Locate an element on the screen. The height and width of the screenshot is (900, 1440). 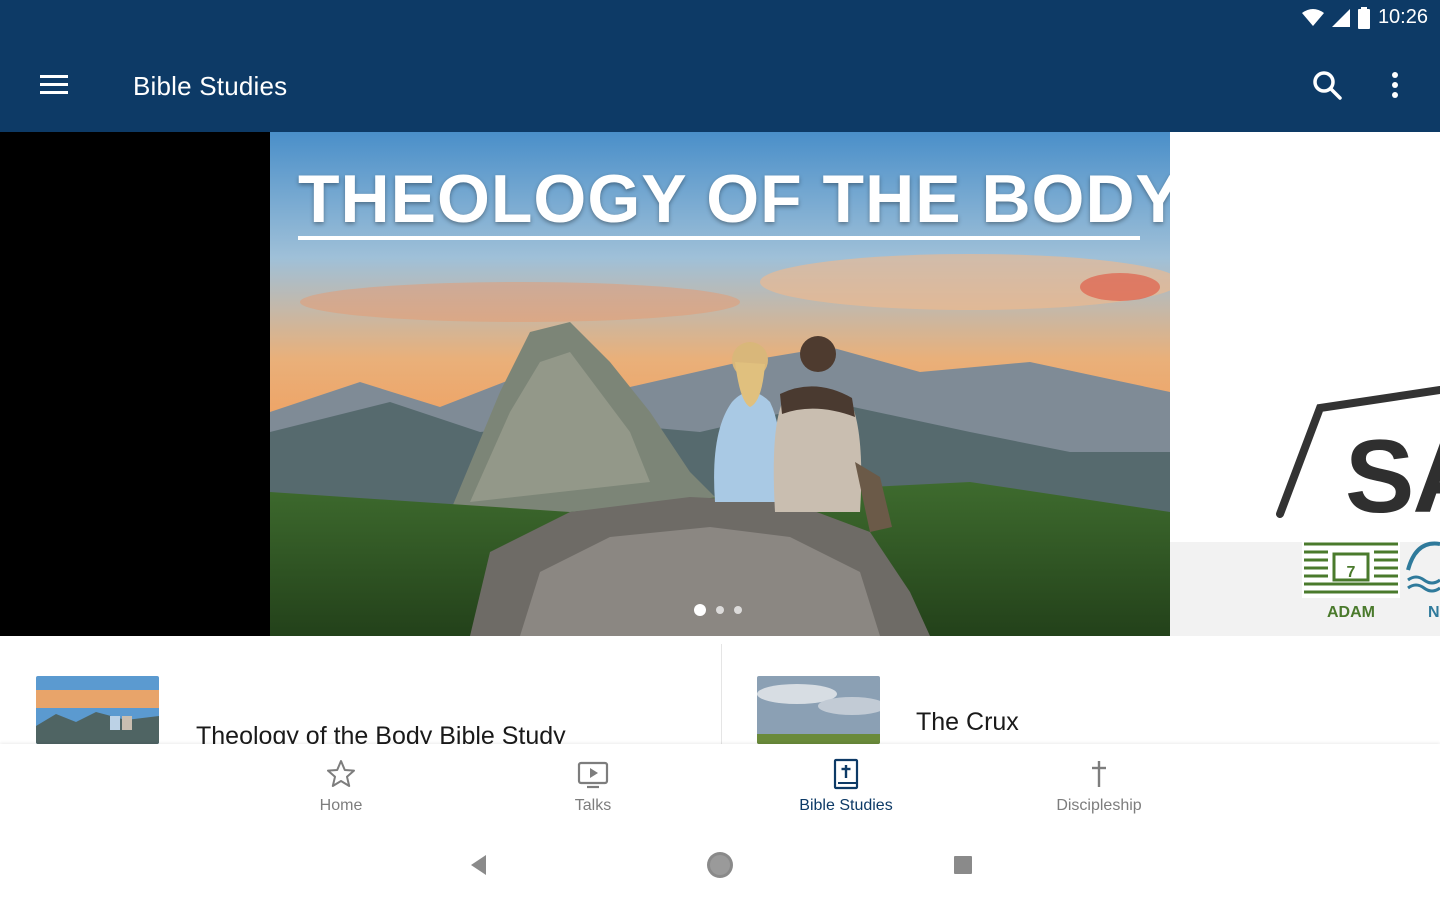
study-card-title: The Crux is located at coordinates (967, 722).